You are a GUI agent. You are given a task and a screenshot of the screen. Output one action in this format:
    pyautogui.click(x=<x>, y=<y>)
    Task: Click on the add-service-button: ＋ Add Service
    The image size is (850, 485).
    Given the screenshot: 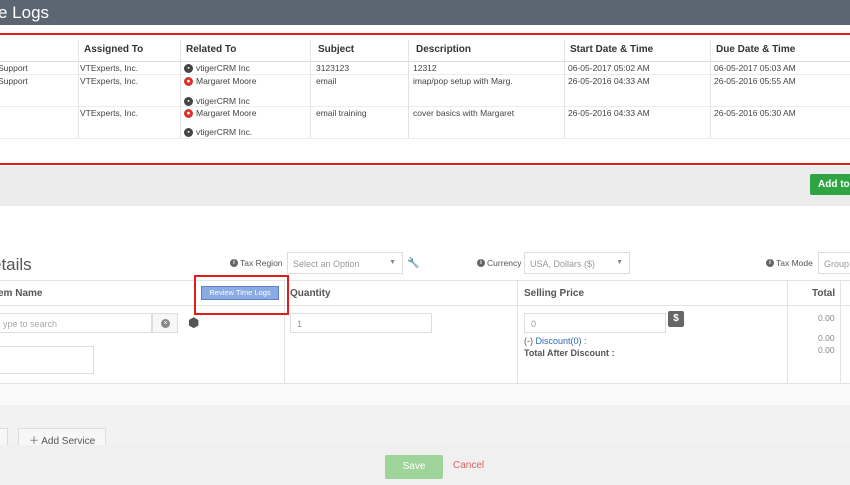 What is the action you would take?
    pyautogui.click(x=62, y=437)
    